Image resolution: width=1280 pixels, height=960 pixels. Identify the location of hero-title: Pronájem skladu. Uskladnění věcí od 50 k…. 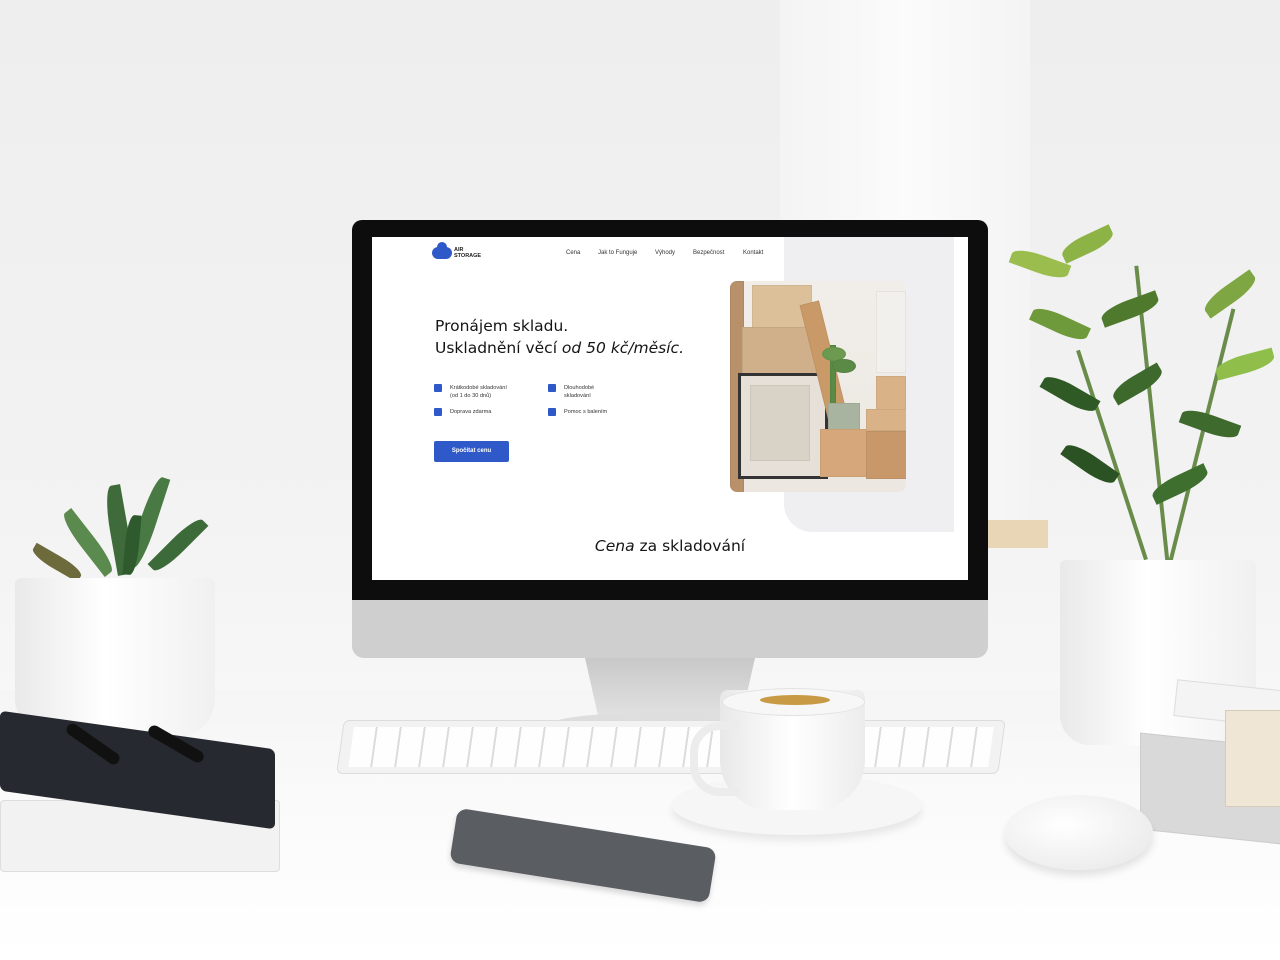
(585, 337).